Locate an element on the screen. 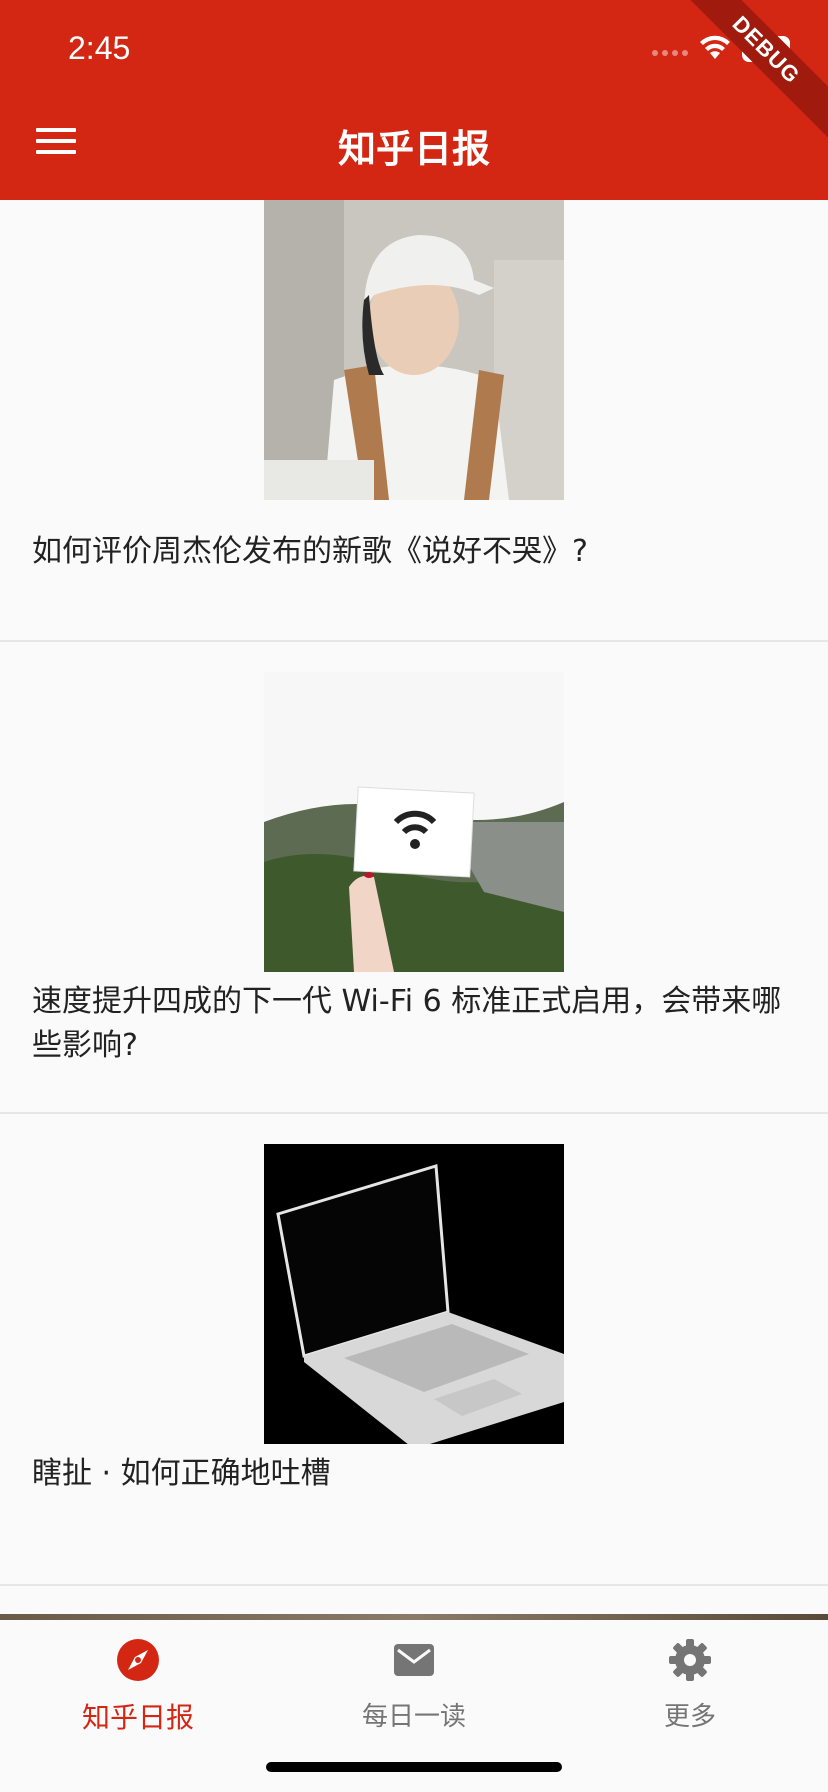 The height and width of the screenshot is (1792, 828). woman-in-cap-photo is located at coordinates (414, 350).